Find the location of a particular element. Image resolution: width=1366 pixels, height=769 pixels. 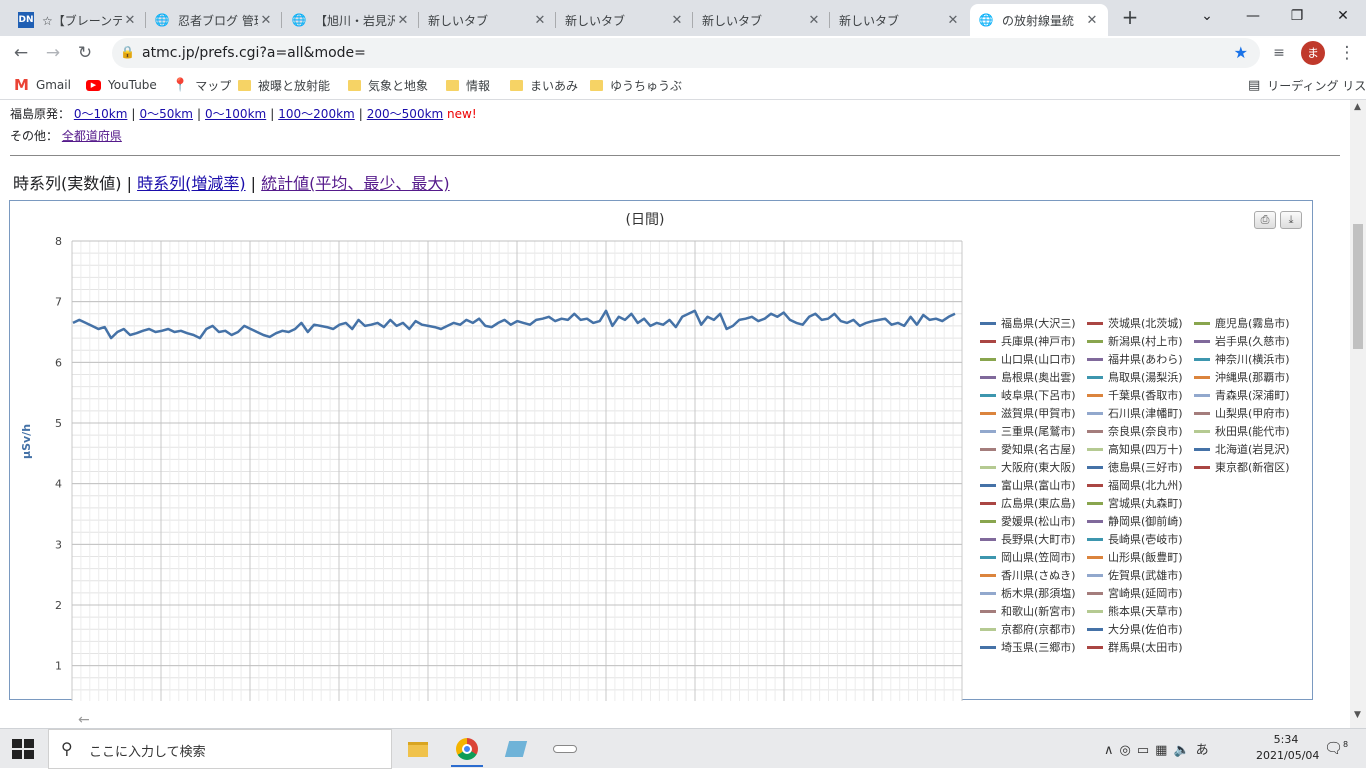

tab-5: 新しいタブ ✕ is located at coordinates (625, 20).